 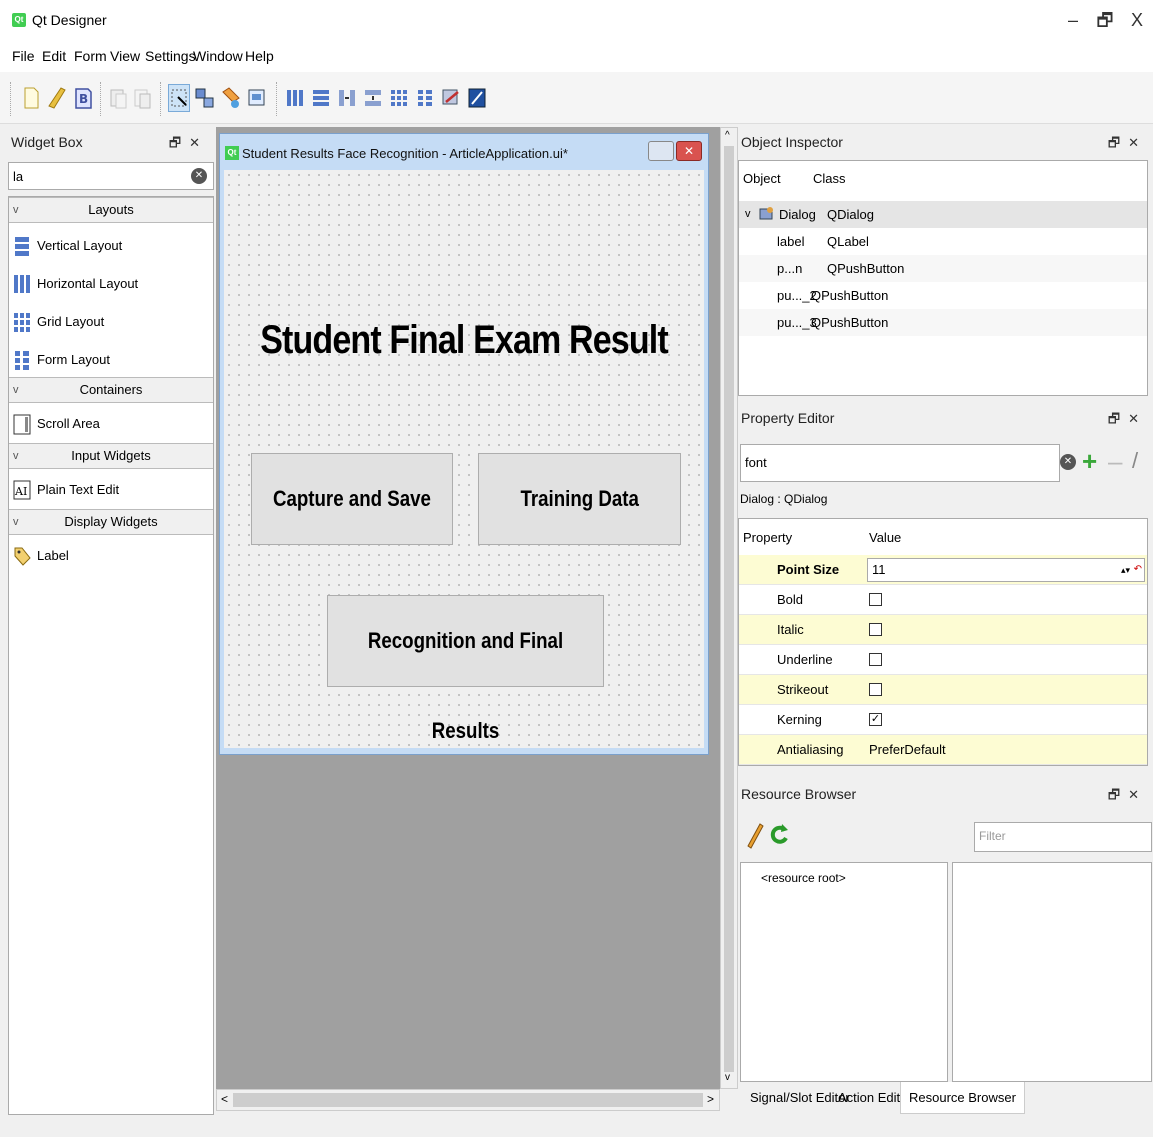 I want to click on scroll-right-icon: >, so click(x=710, y=1099).